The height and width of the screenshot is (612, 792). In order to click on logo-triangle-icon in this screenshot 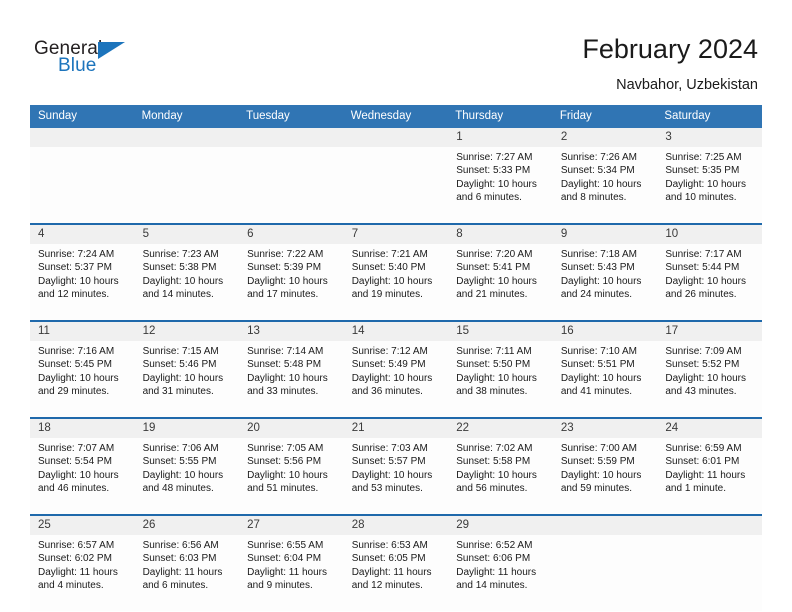, I will do `click(111, 50)`.